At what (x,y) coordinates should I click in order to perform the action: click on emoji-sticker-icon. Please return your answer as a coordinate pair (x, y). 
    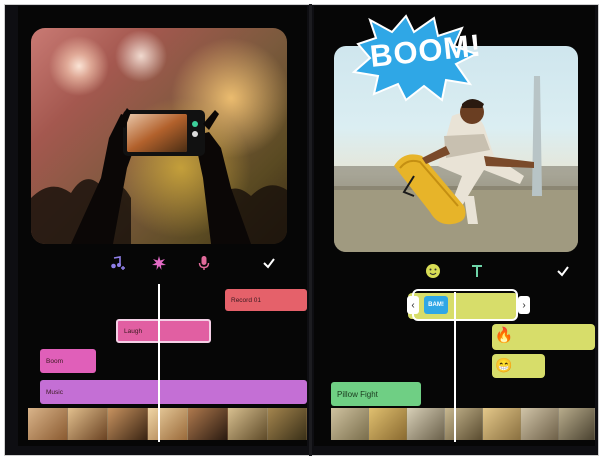
    Looking at the image, I should click on (433, 271).